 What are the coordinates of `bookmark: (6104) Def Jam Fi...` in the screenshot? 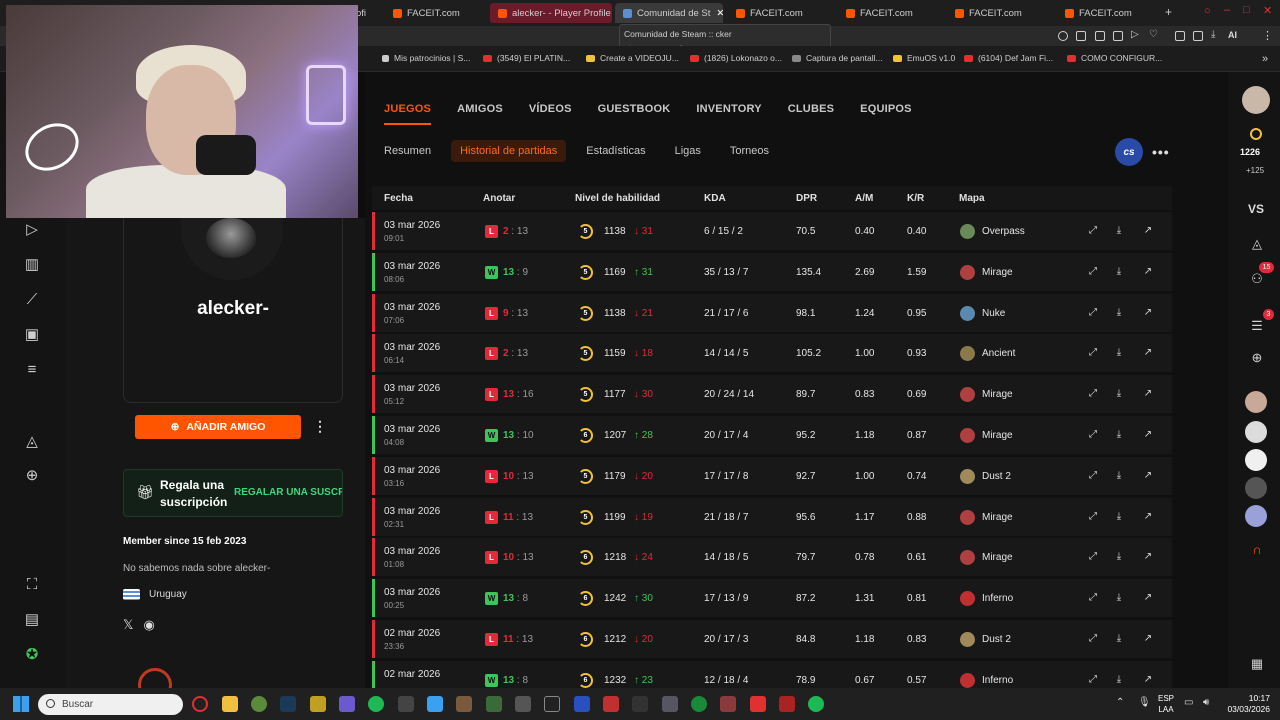 It's located at (1008, 58).